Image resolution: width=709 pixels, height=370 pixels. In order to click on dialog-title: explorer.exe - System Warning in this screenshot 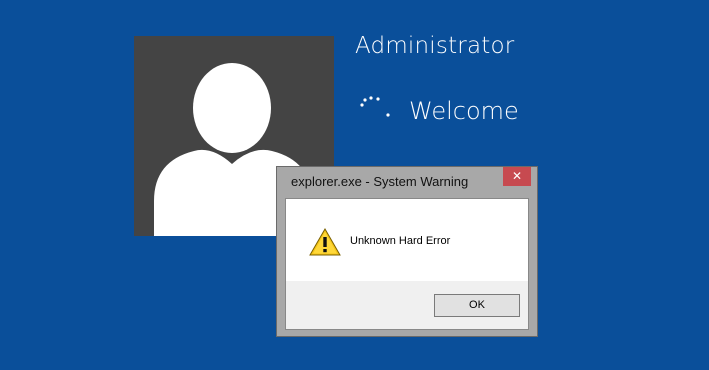, I will do `click(380, 181)`.